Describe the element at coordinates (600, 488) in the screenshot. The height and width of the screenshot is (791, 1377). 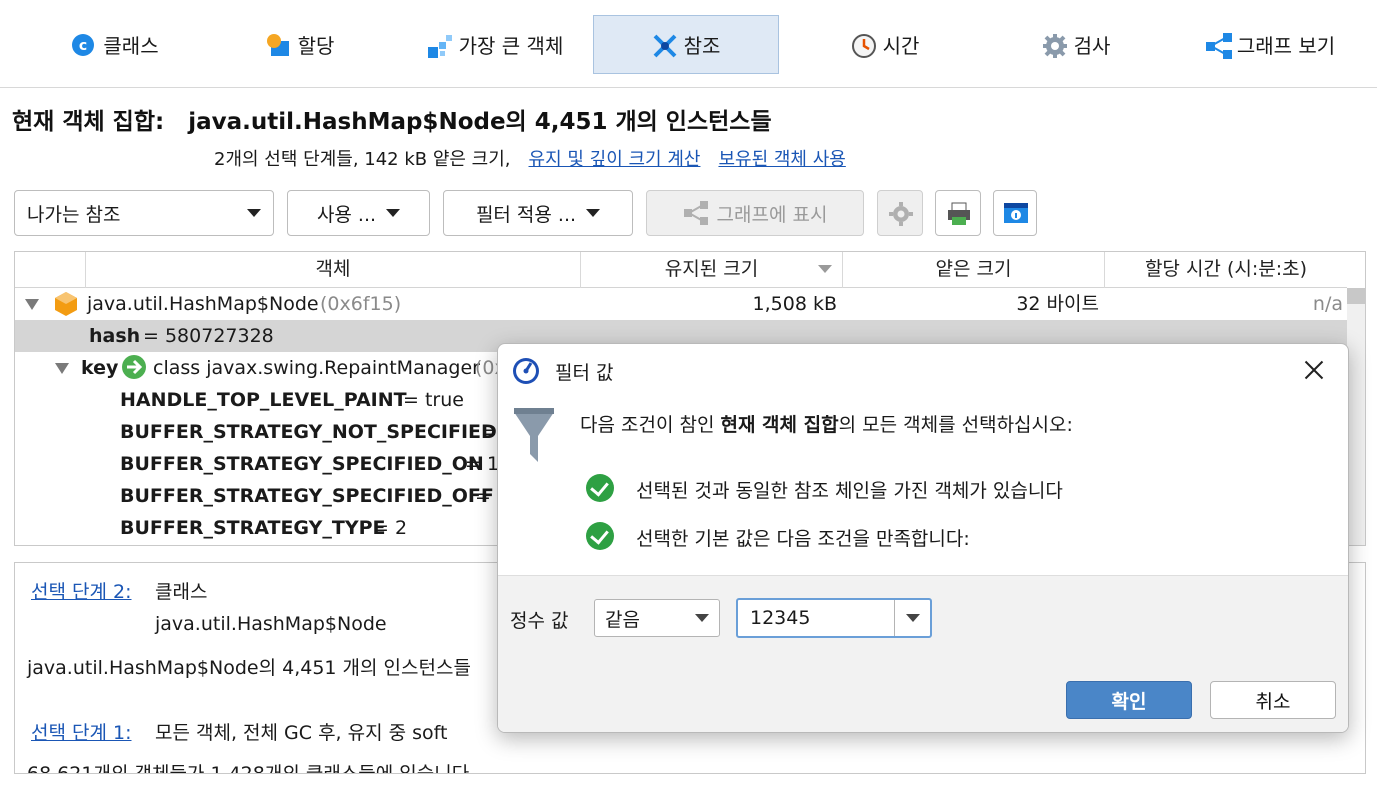
I see `condition-1-check-icon` at that location.